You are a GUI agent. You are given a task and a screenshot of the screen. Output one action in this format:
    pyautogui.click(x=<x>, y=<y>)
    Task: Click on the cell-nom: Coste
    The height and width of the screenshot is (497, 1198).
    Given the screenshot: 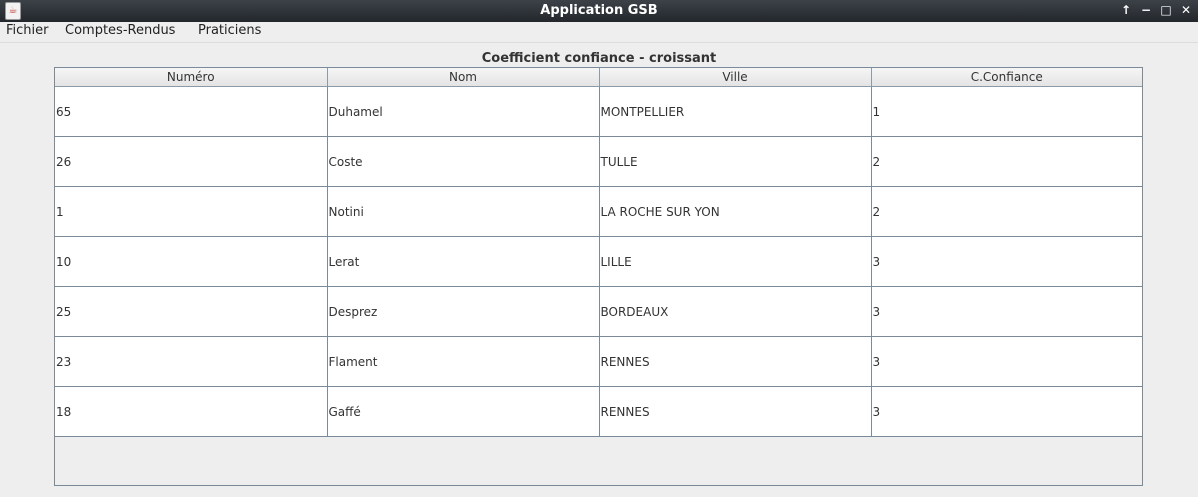 What is the action you would take?
    pyautogui.click(x=463, y=161)
    